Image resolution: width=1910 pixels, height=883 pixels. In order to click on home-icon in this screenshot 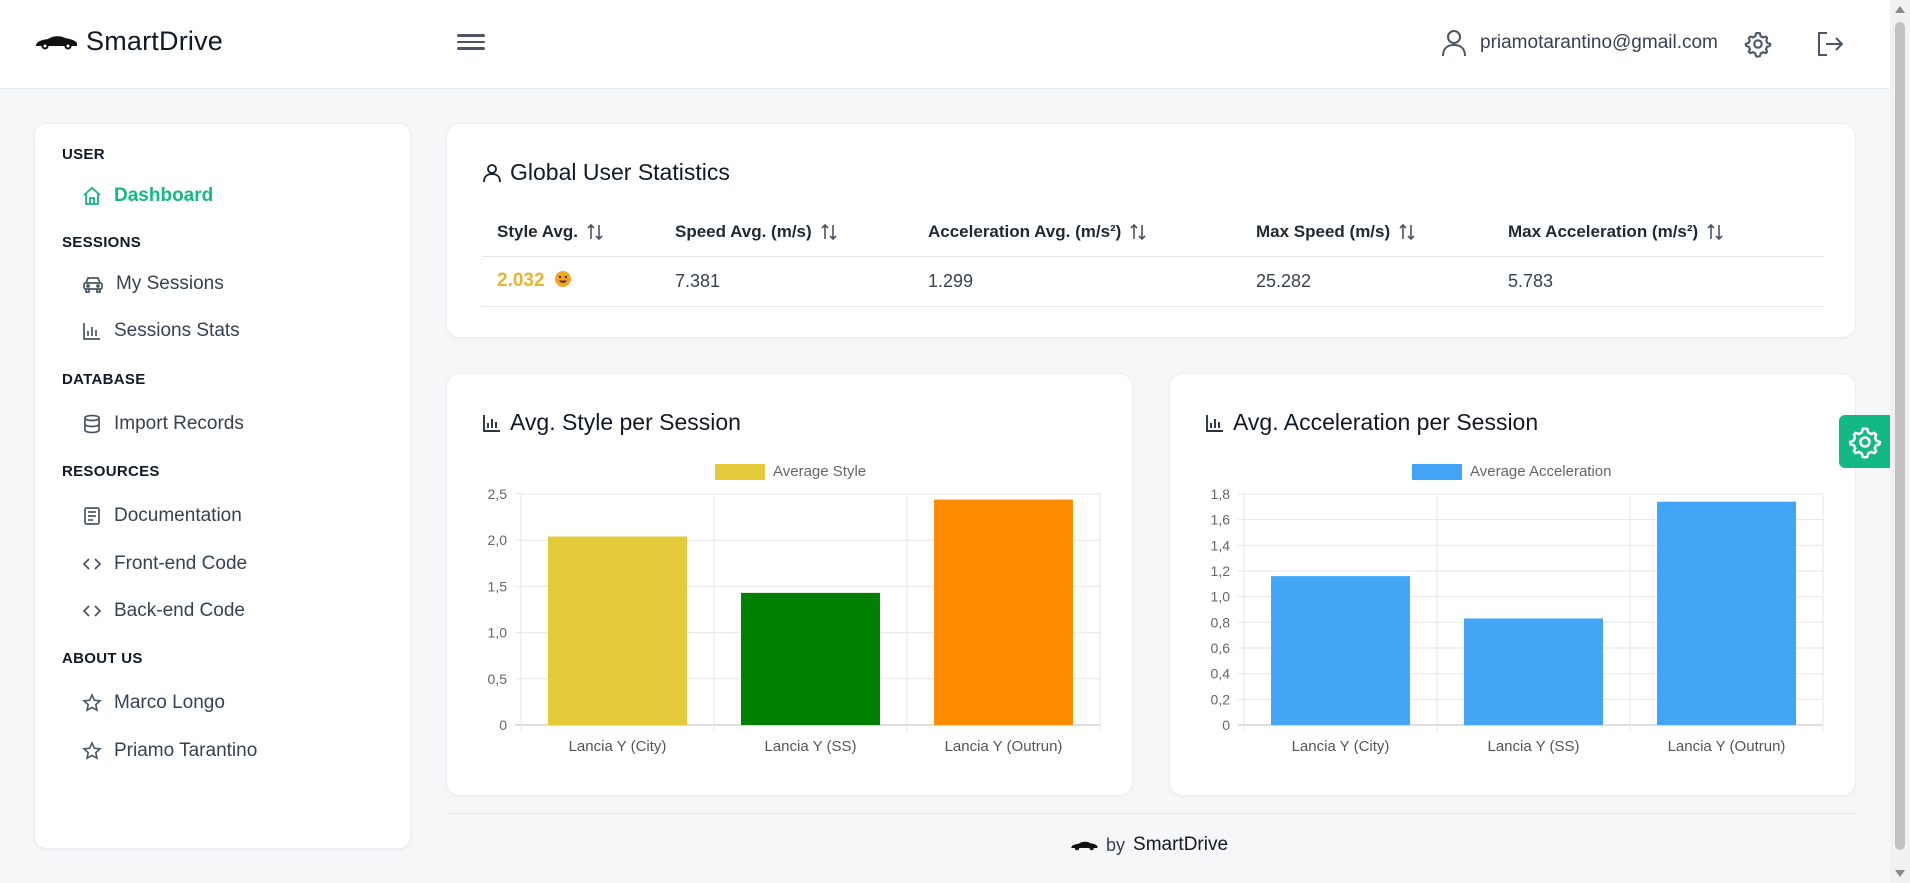, I will do `click(92, 195)`.